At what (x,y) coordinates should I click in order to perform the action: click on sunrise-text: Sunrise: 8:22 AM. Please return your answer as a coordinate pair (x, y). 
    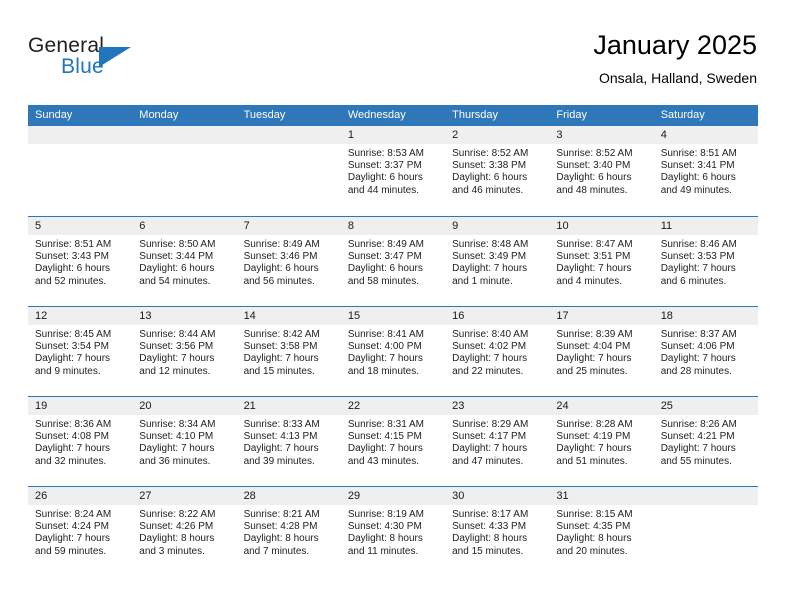
    Looking at the image, I should click on (177, 514).